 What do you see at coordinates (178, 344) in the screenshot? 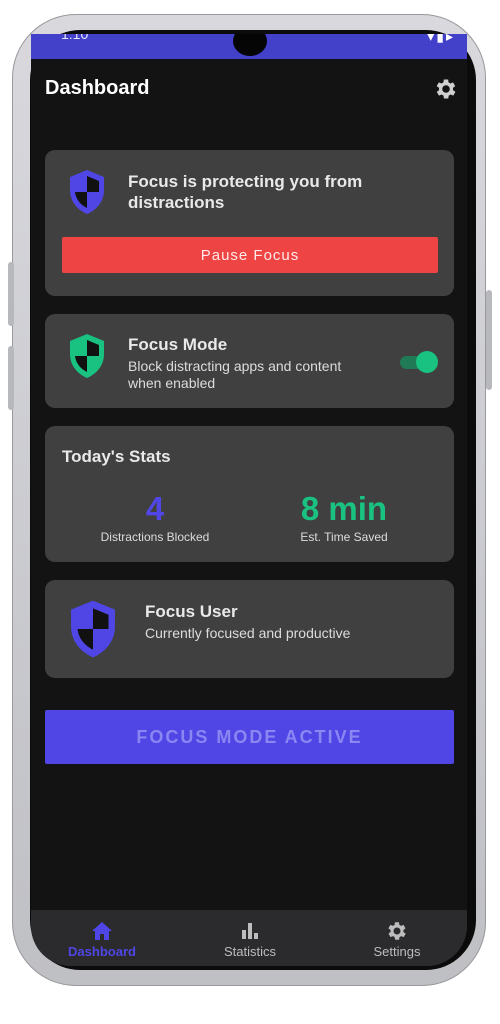
I see `focus-mode-title: Focus Mode` at bounding box center [178, 344].